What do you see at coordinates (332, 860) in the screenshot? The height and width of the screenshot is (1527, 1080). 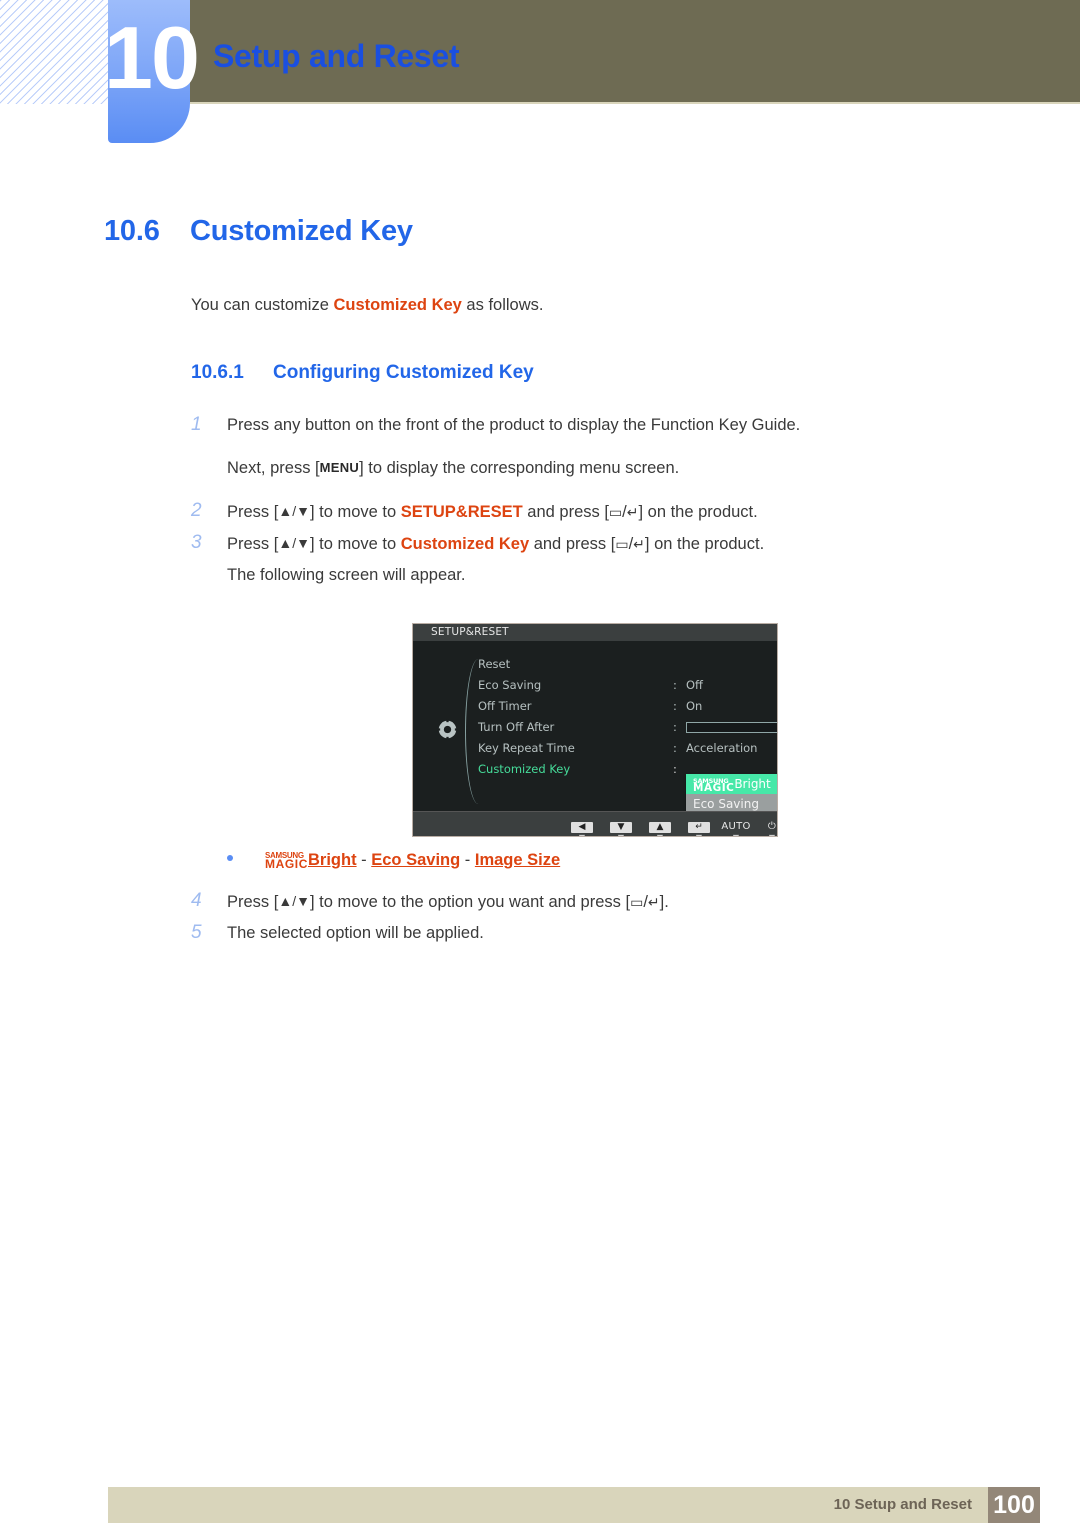 I see `link-magicbright: Bright` at bounding box center [332, 860].